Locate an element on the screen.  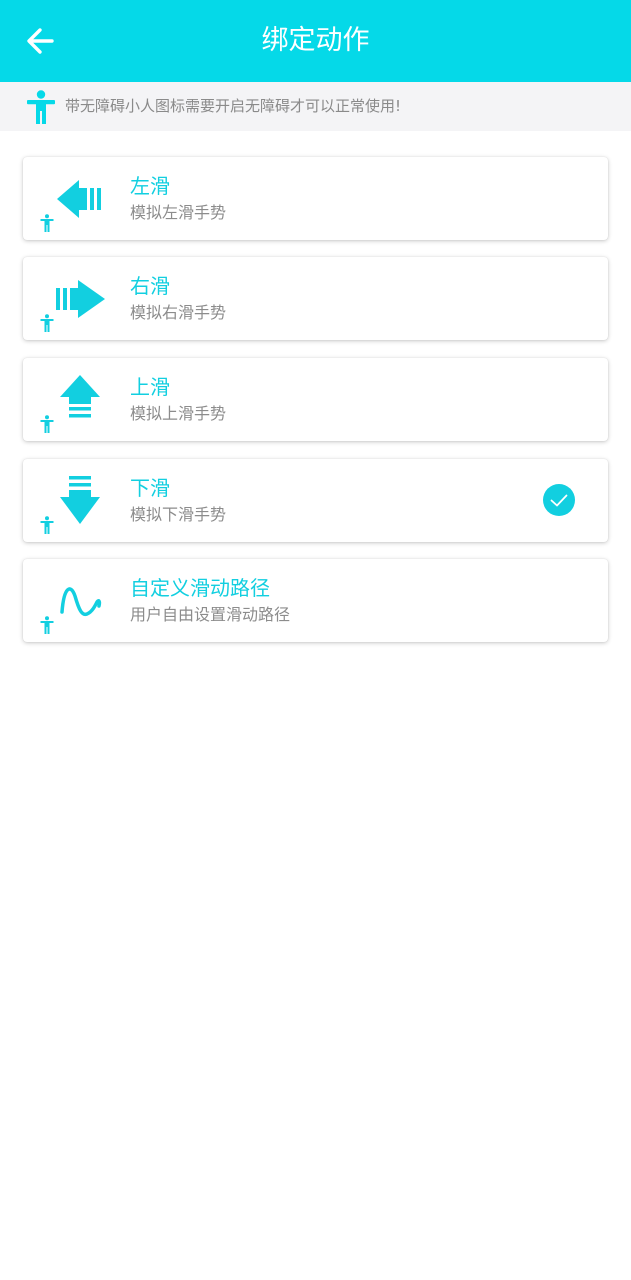
action-title: 左滑 is located at coordinates (150, 186).